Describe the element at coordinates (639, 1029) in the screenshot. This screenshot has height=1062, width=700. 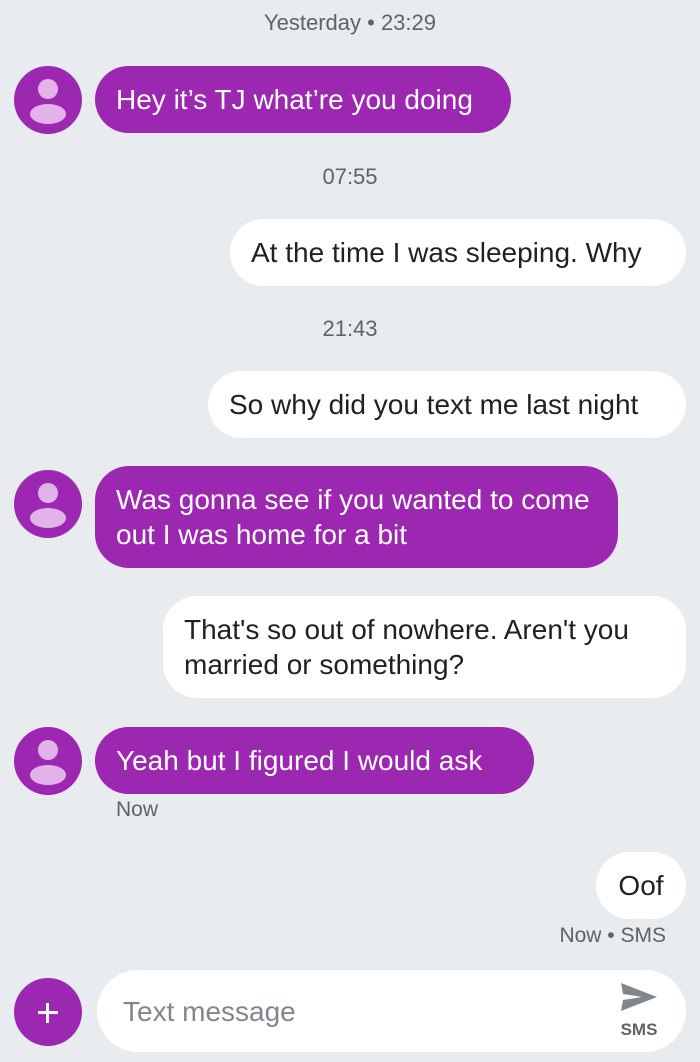
I see `send-label: SMS` at that location.